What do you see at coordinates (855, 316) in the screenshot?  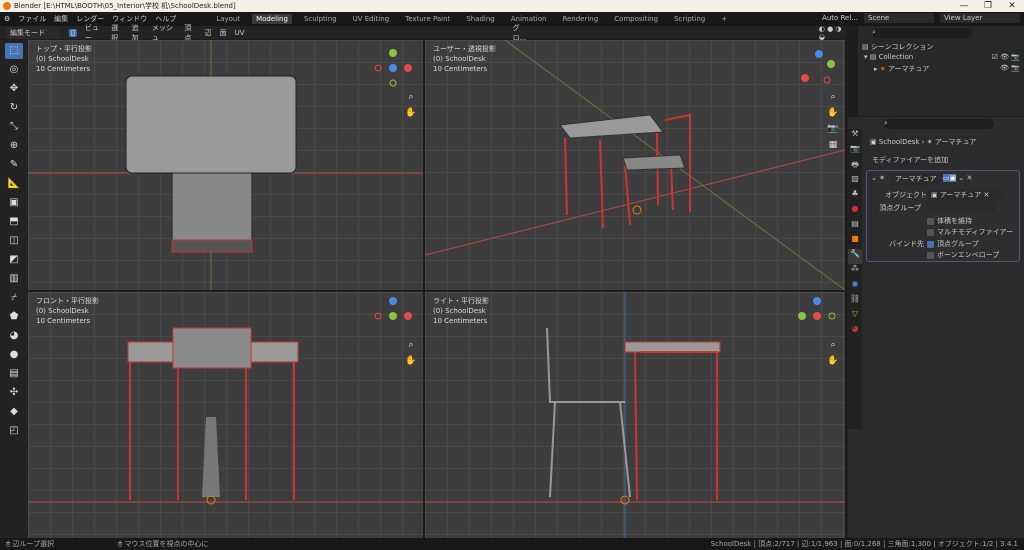 I see `data-tab-icon: ▽` at bounding box center [855, 316].